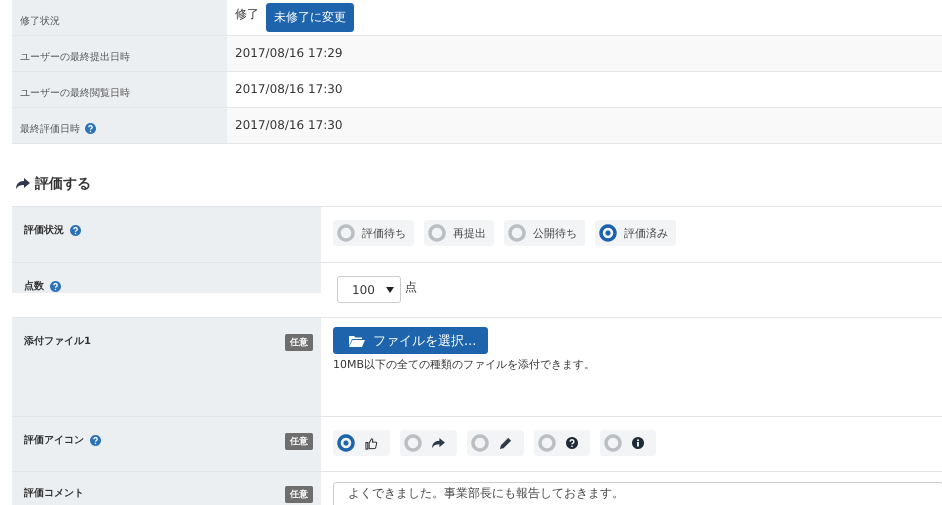 The width and height of the screenshot is (942, 505). What do you see at coordinates (371, 443) in the screenshot?
I see `thumbs-up-icon` at bounding box center [371, 443].